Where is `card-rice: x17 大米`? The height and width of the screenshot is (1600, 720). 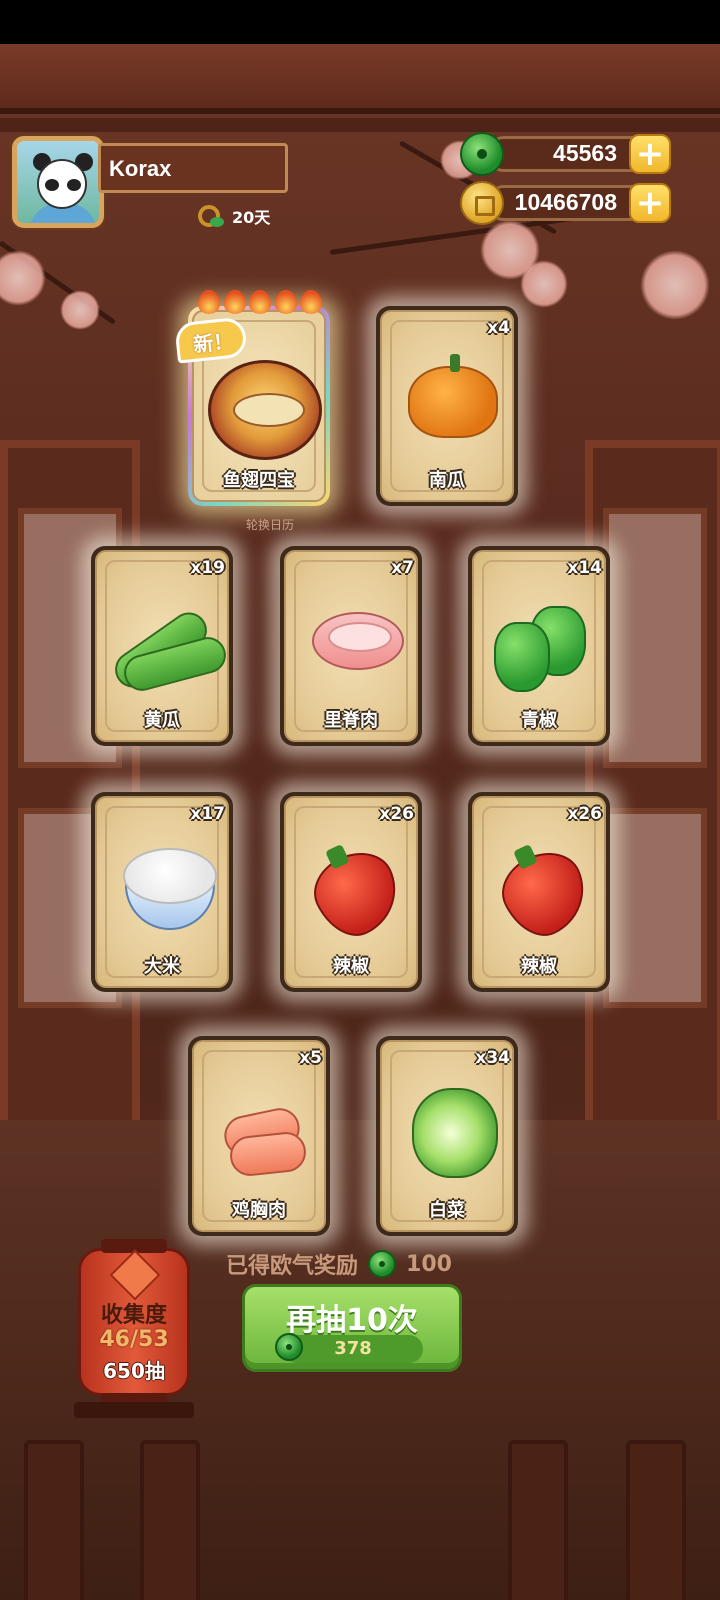
card-rice: x17 大米 is located at coordinates (162, 892).